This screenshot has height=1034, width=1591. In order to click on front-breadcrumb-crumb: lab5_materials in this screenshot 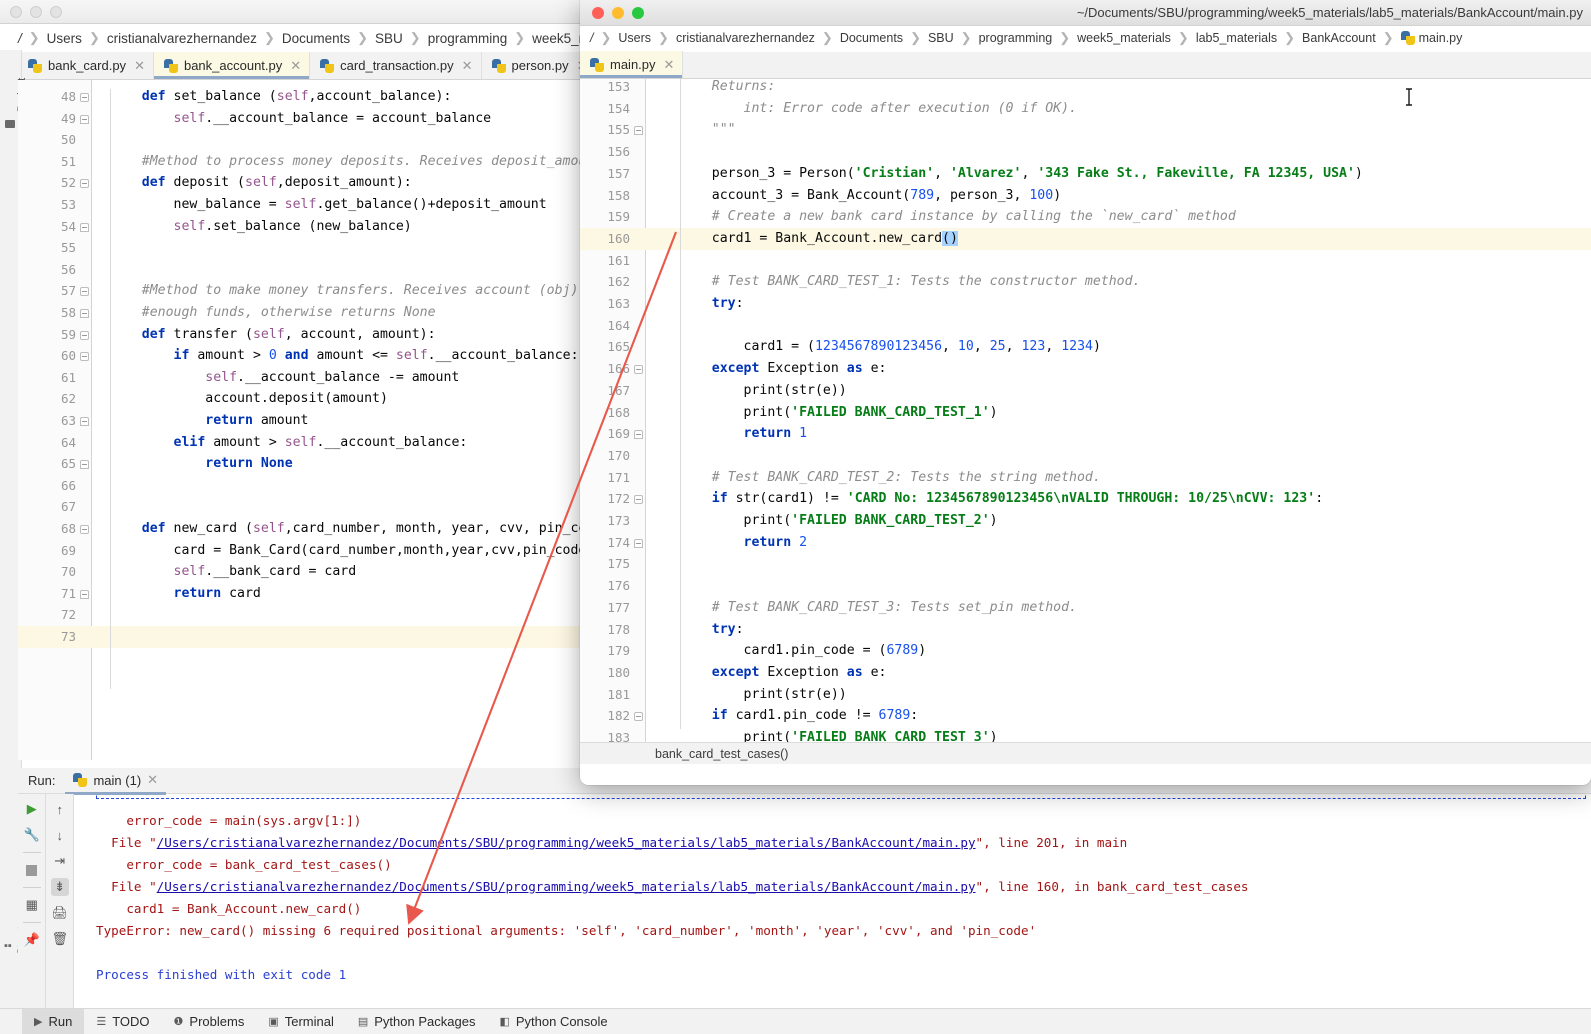, I will do `click(1236, 38)`.